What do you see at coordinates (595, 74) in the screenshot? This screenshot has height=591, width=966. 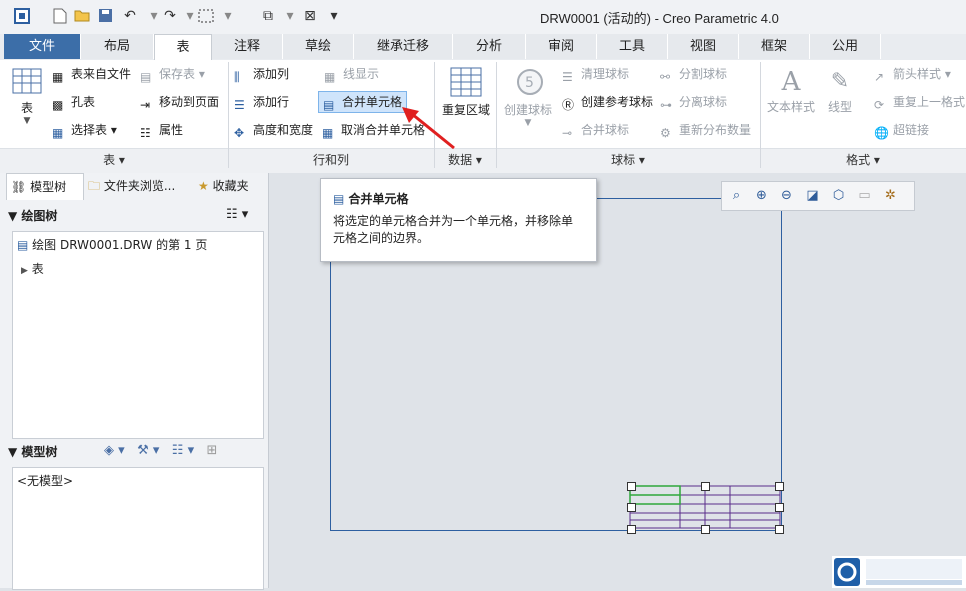 I see `clean-balloons-button: ☰ 清理球标` at bounding box center [595, 74].